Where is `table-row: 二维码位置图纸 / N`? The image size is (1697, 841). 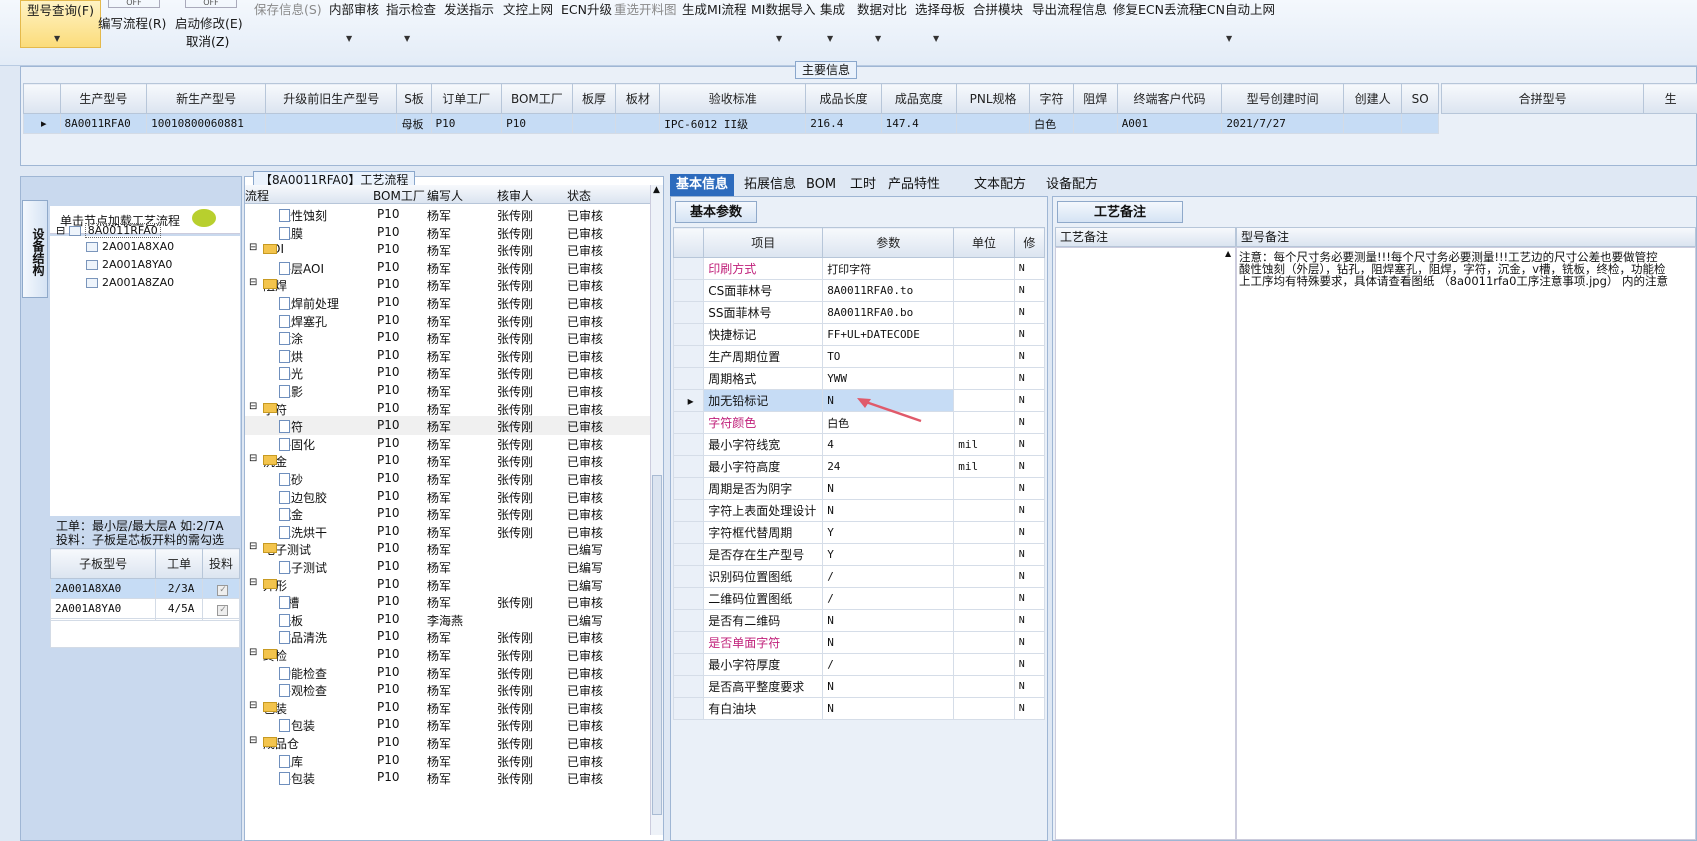
table-row: 二维码位置图纸 / N is located at coordinates (859, 598).